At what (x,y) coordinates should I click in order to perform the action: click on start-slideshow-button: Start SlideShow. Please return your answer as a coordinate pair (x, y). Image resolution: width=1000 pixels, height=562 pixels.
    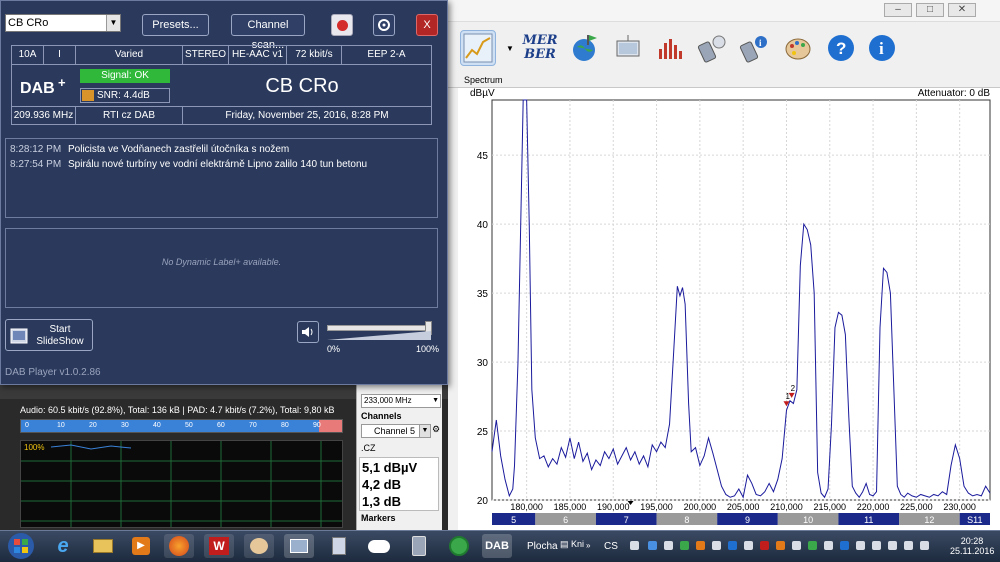
    Looking at the image, I should click on (49, 335).